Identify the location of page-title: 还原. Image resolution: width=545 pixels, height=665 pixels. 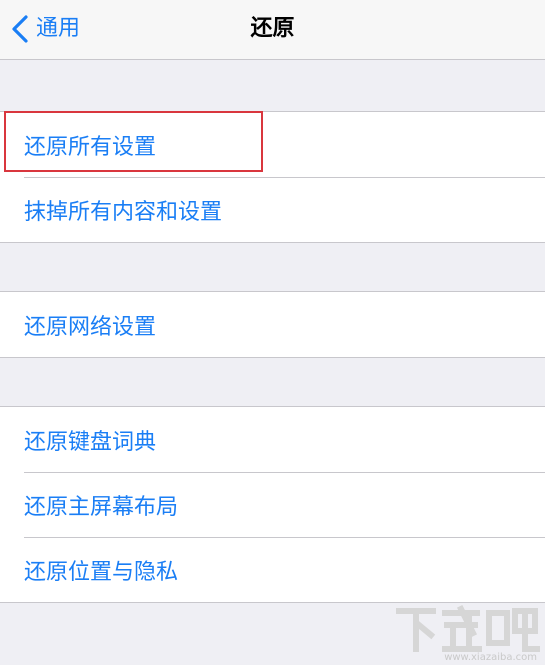
(272, 28).